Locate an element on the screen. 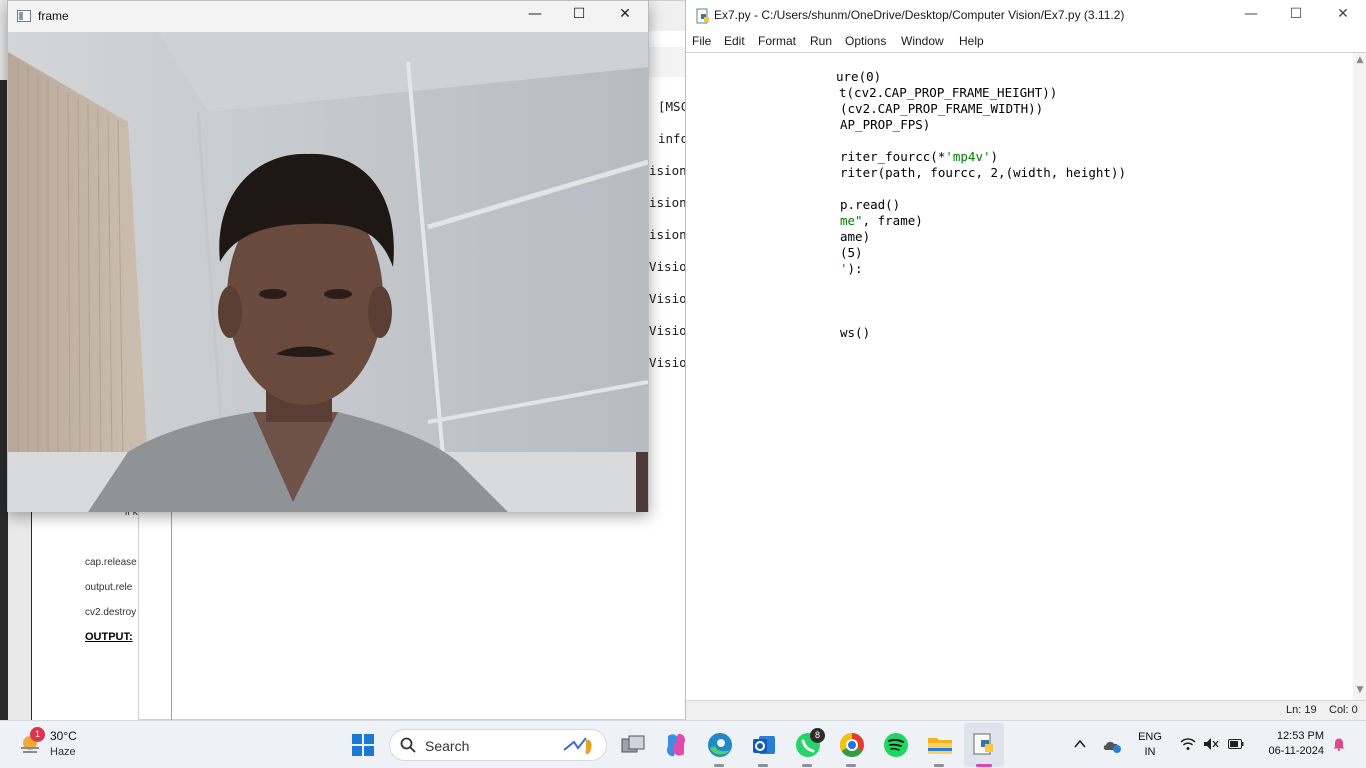 The width and height of the screenshot is (1366, 768). editor-menubar: File Edit Format Run Options Window Help is located at coordinates (1026, 42).